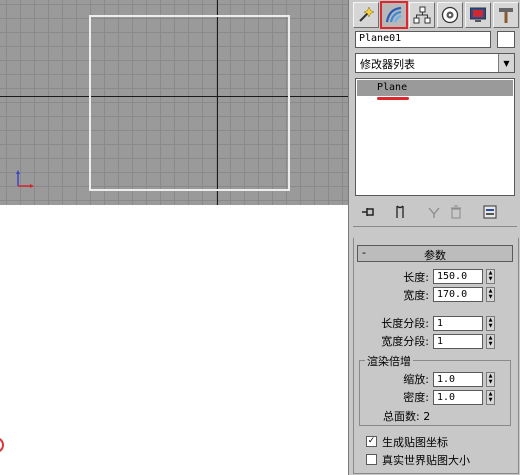 This screenshot has width=520, height=475. I want to click on axis-tripod-icon, so click(25, 179).